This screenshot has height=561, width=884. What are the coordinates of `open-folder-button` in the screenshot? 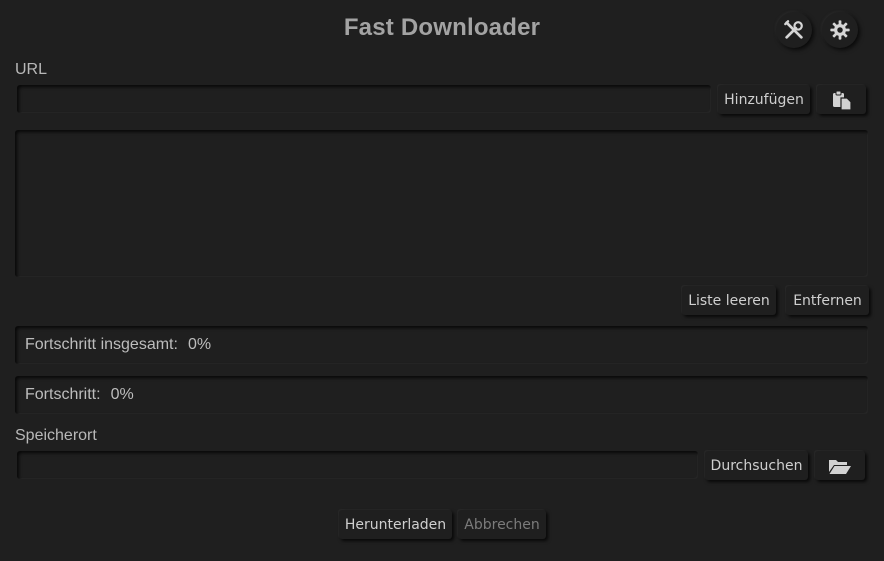 It's located at (840, 465).